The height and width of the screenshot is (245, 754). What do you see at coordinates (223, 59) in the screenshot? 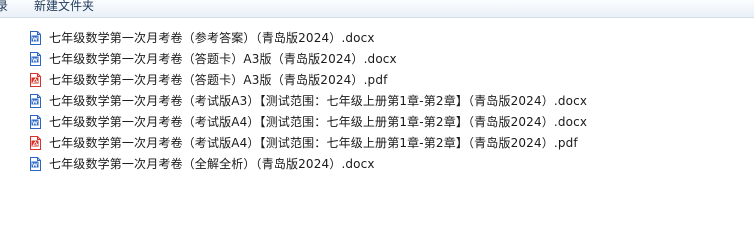
I see `file-name: 七年级数学第一次月考卷（答题卡）A3版（青岛版2024）.docx` at bounding box center [223, 59].